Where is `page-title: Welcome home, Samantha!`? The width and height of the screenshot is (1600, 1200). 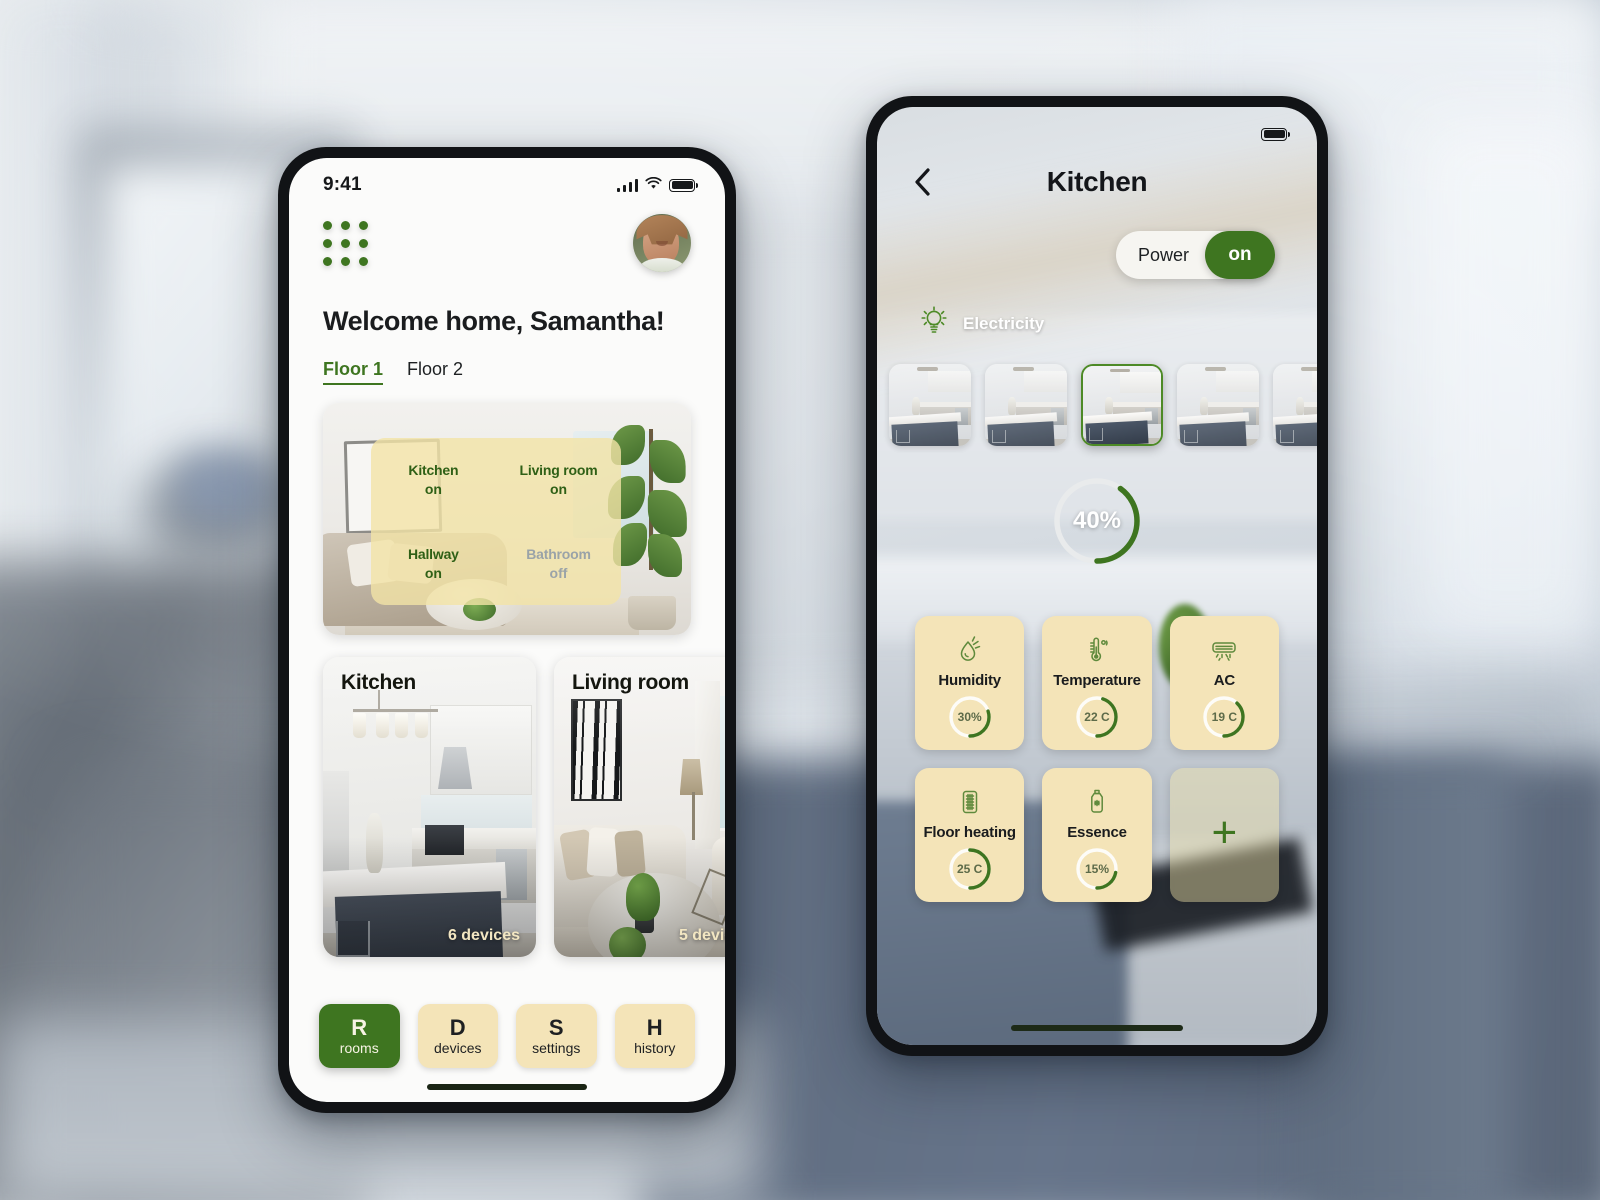
page-title: Welcome home, Samantha! is located at coordinates (494, 321).